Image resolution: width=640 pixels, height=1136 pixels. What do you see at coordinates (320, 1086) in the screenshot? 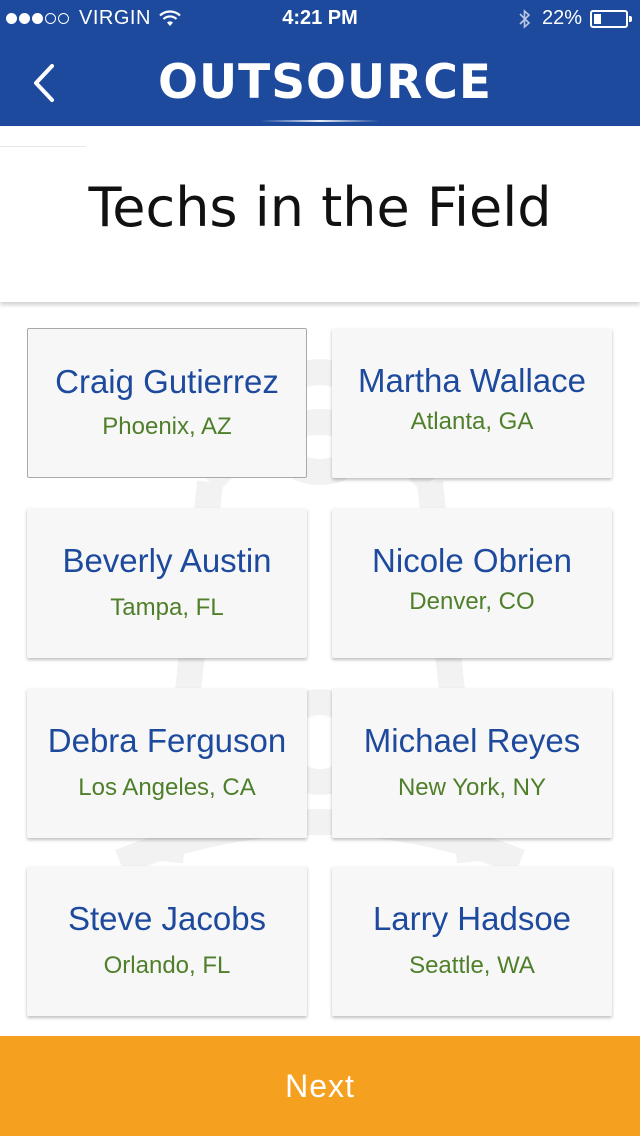
I see `next-button: Next` at bounding box center [320, 1086].